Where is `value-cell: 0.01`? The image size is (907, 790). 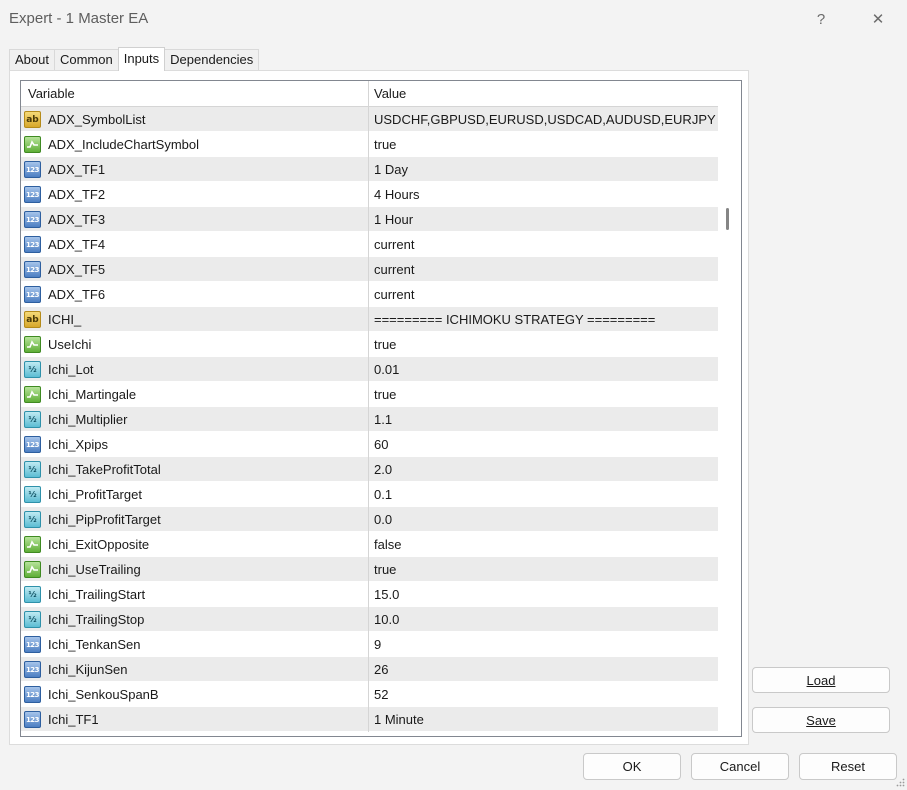 value-cell: 0.01 is located at coordinates (543, 369).